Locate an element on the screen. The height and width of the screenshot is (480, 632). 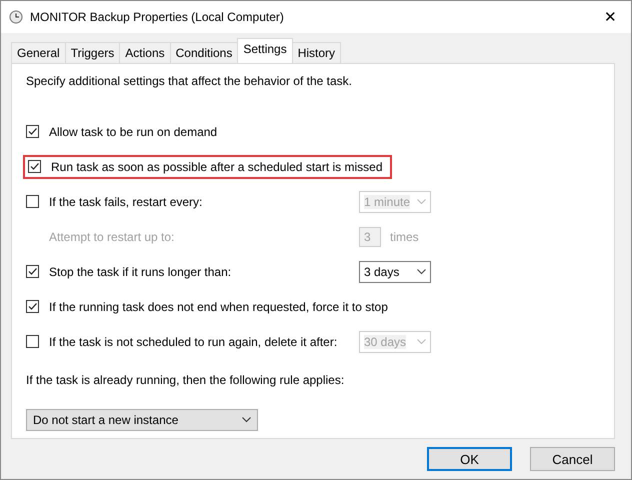
unit-label: times is located at coordinates (404, 237).